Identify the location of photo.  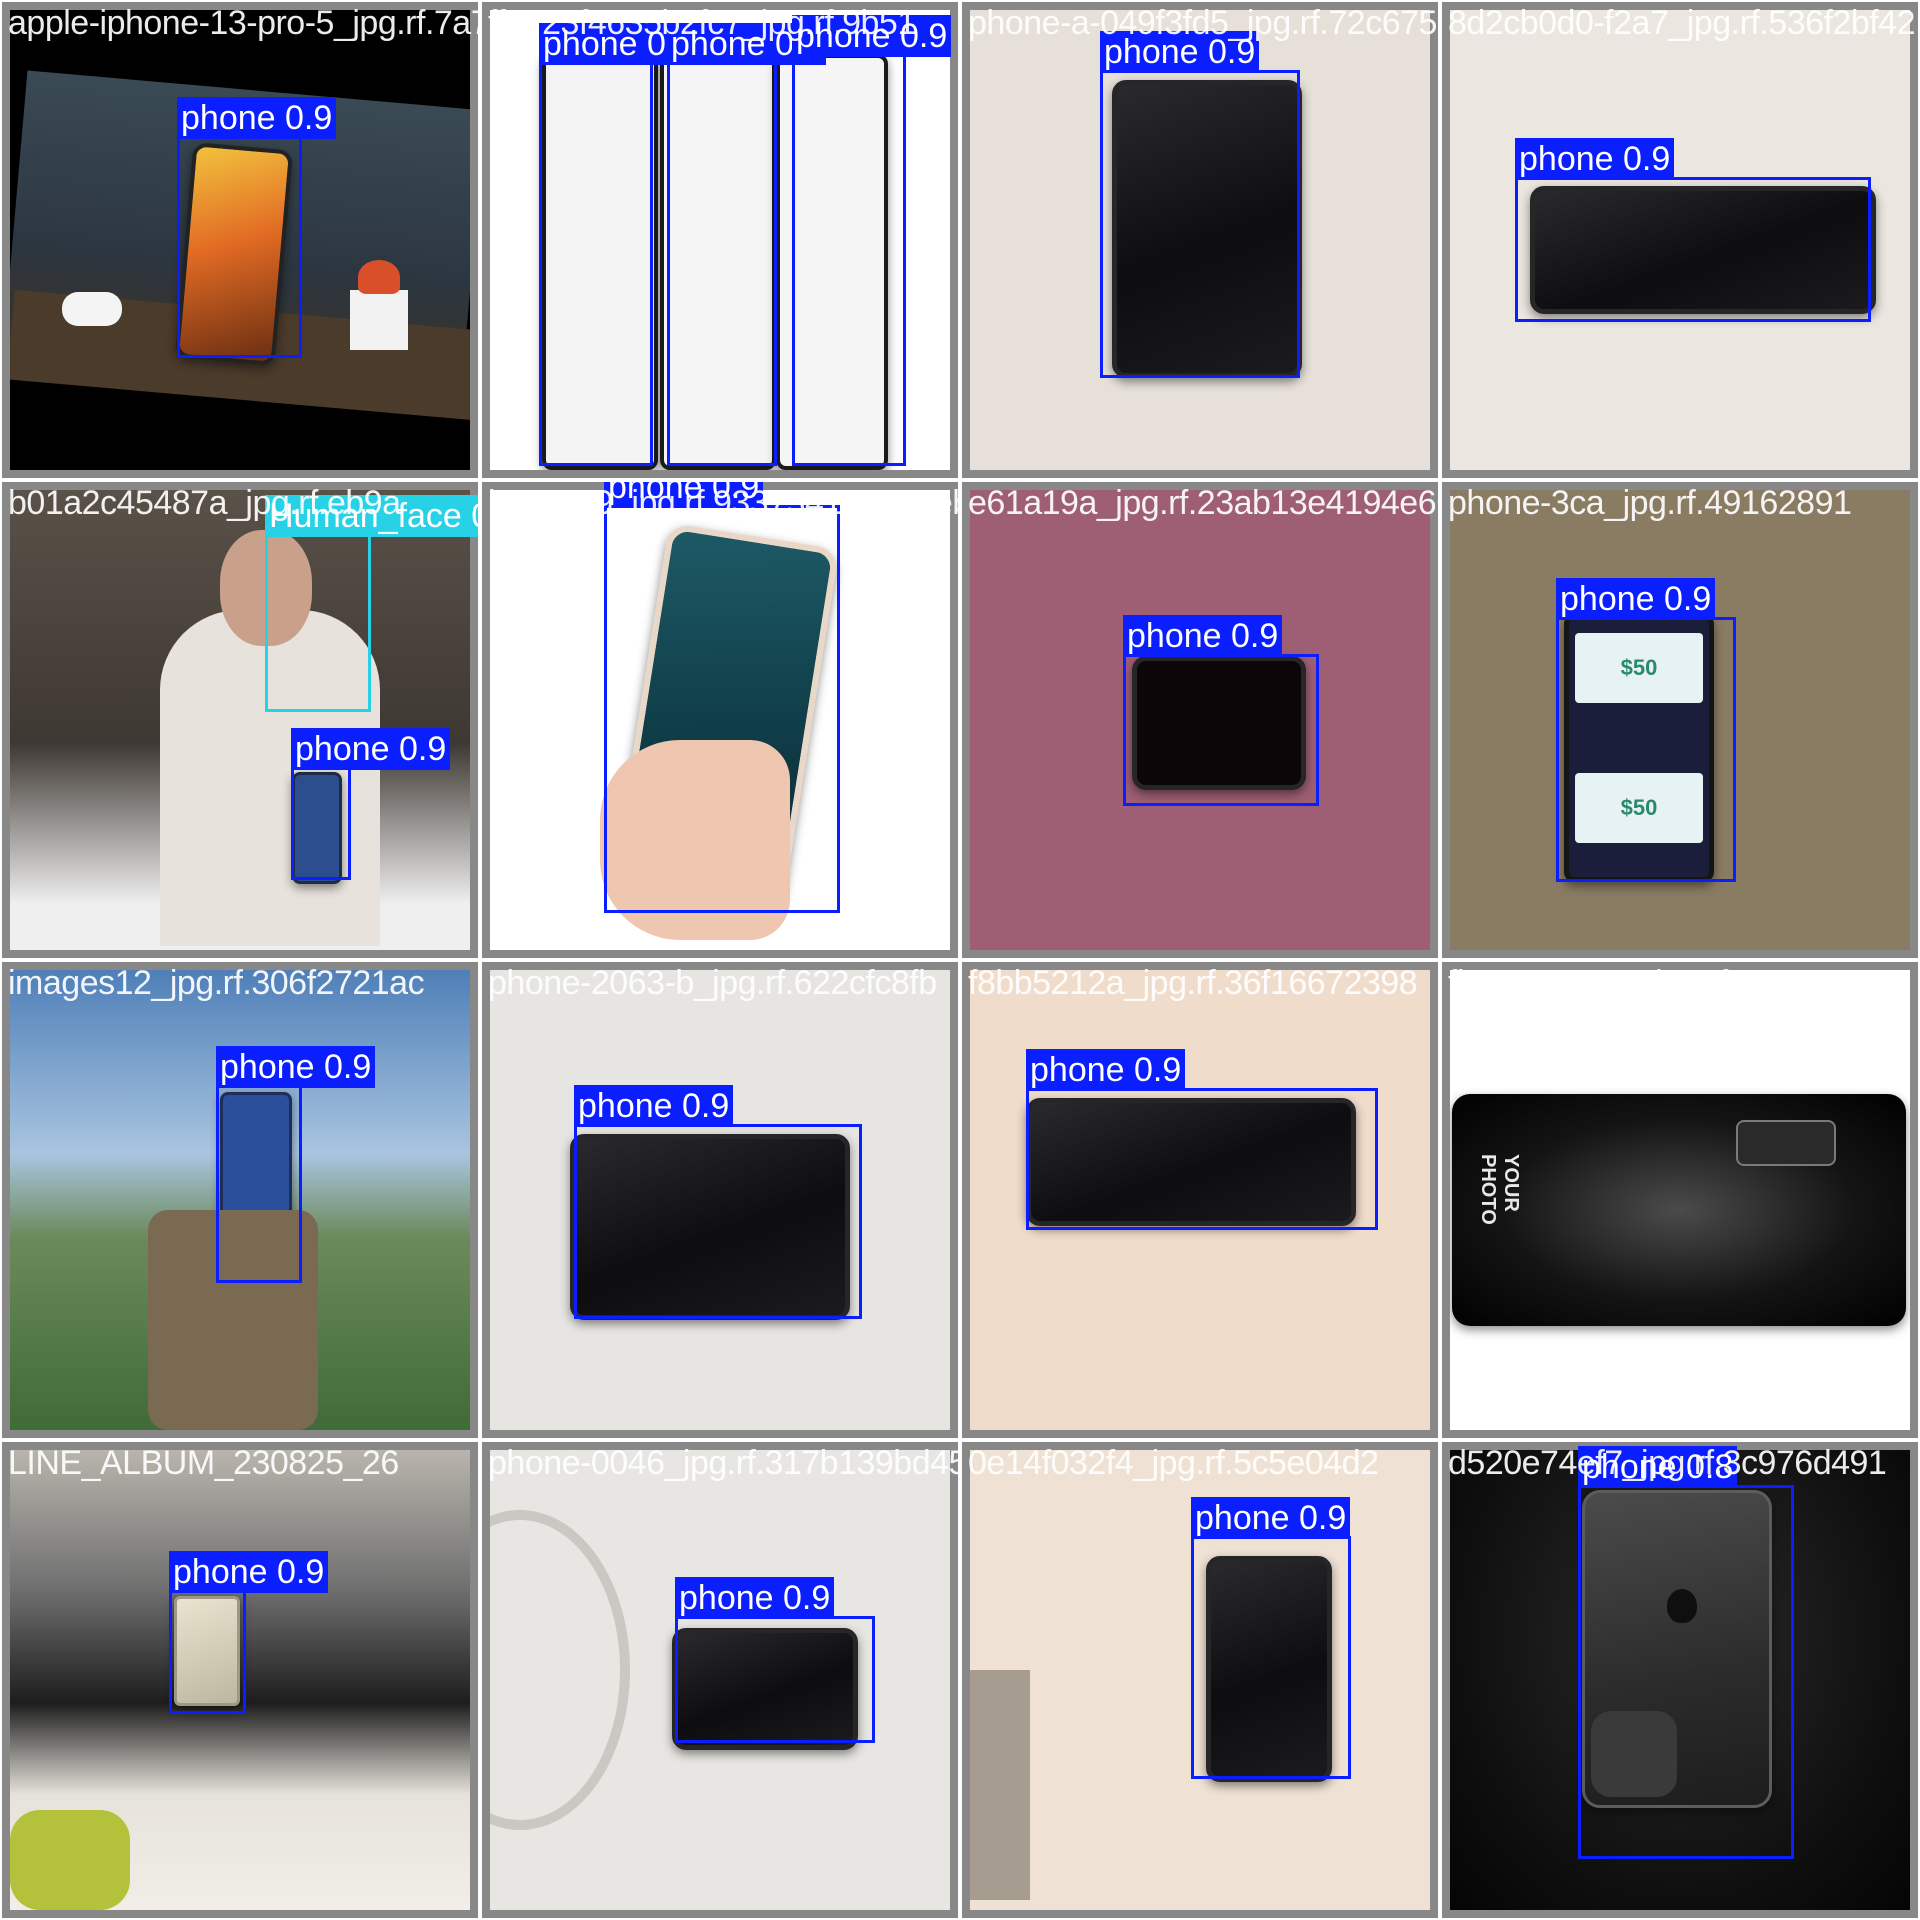
(240, 720).